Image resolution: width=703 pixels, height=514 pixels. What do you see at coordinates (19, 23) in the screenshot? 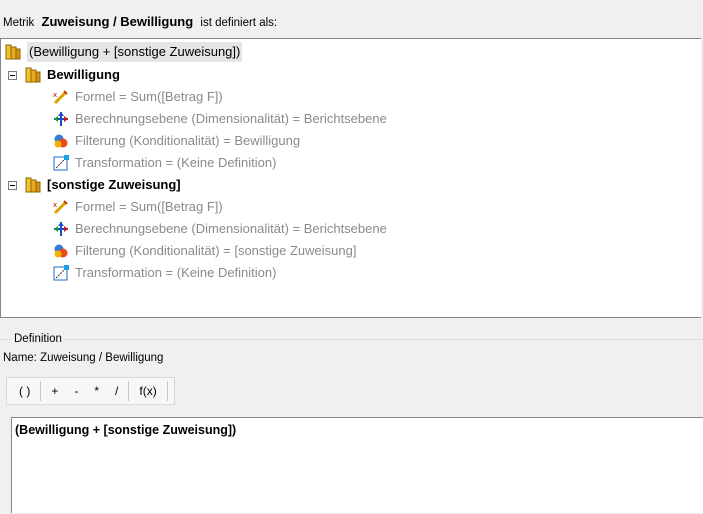
I see `metric-prefix: Metrik` at bounding box center [19, 23].